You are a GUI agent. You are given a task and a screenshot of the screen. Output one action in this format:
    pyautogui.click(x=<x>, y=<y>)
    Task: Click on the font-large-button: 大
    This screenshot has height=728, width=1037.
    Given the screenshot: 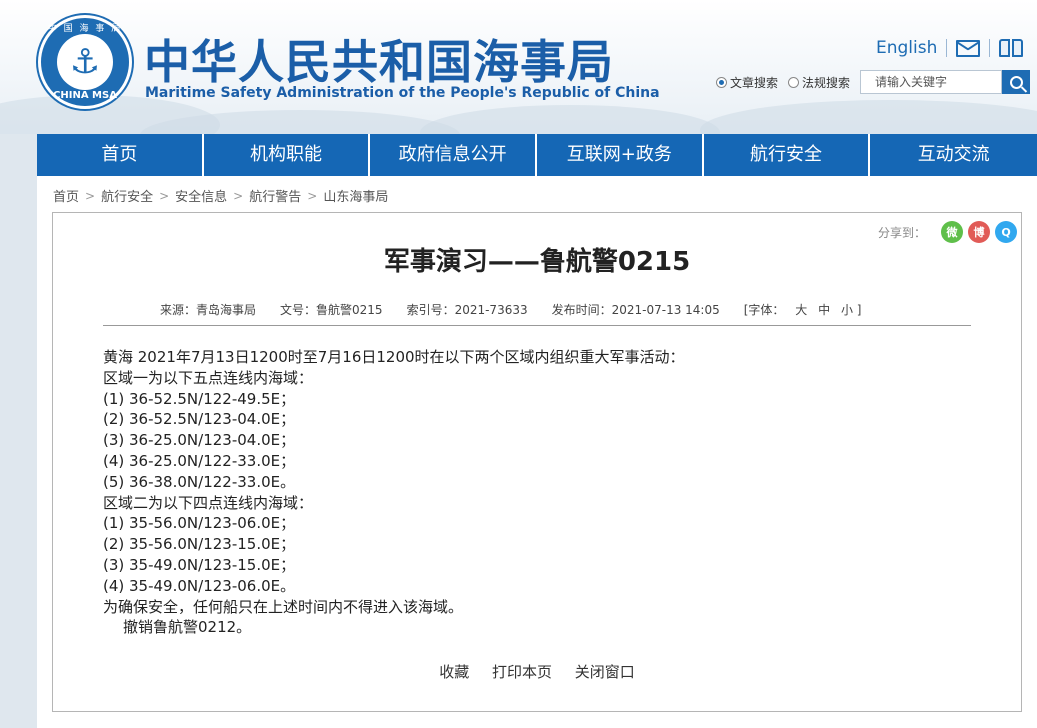 What is the action you would take?
    pyautogui.click(x=801, y=310)
    